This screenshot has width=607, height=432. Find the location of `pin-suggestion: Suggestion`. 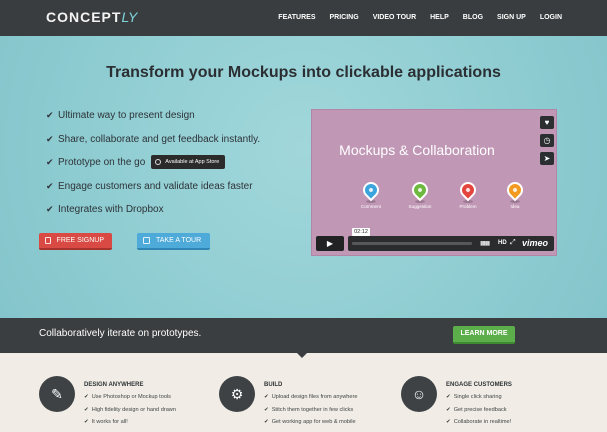

pin-suggestion: Suggestion is located at coordinates (420, 193).